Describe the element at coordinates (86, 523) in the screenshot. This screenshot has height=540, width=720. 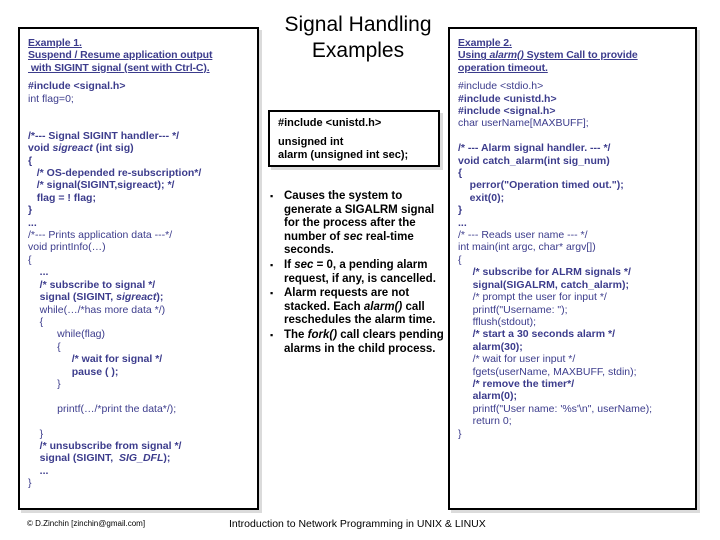
I see `footer-copyright: © D.Zinchin [zinchin@gmail.com]` at that location.